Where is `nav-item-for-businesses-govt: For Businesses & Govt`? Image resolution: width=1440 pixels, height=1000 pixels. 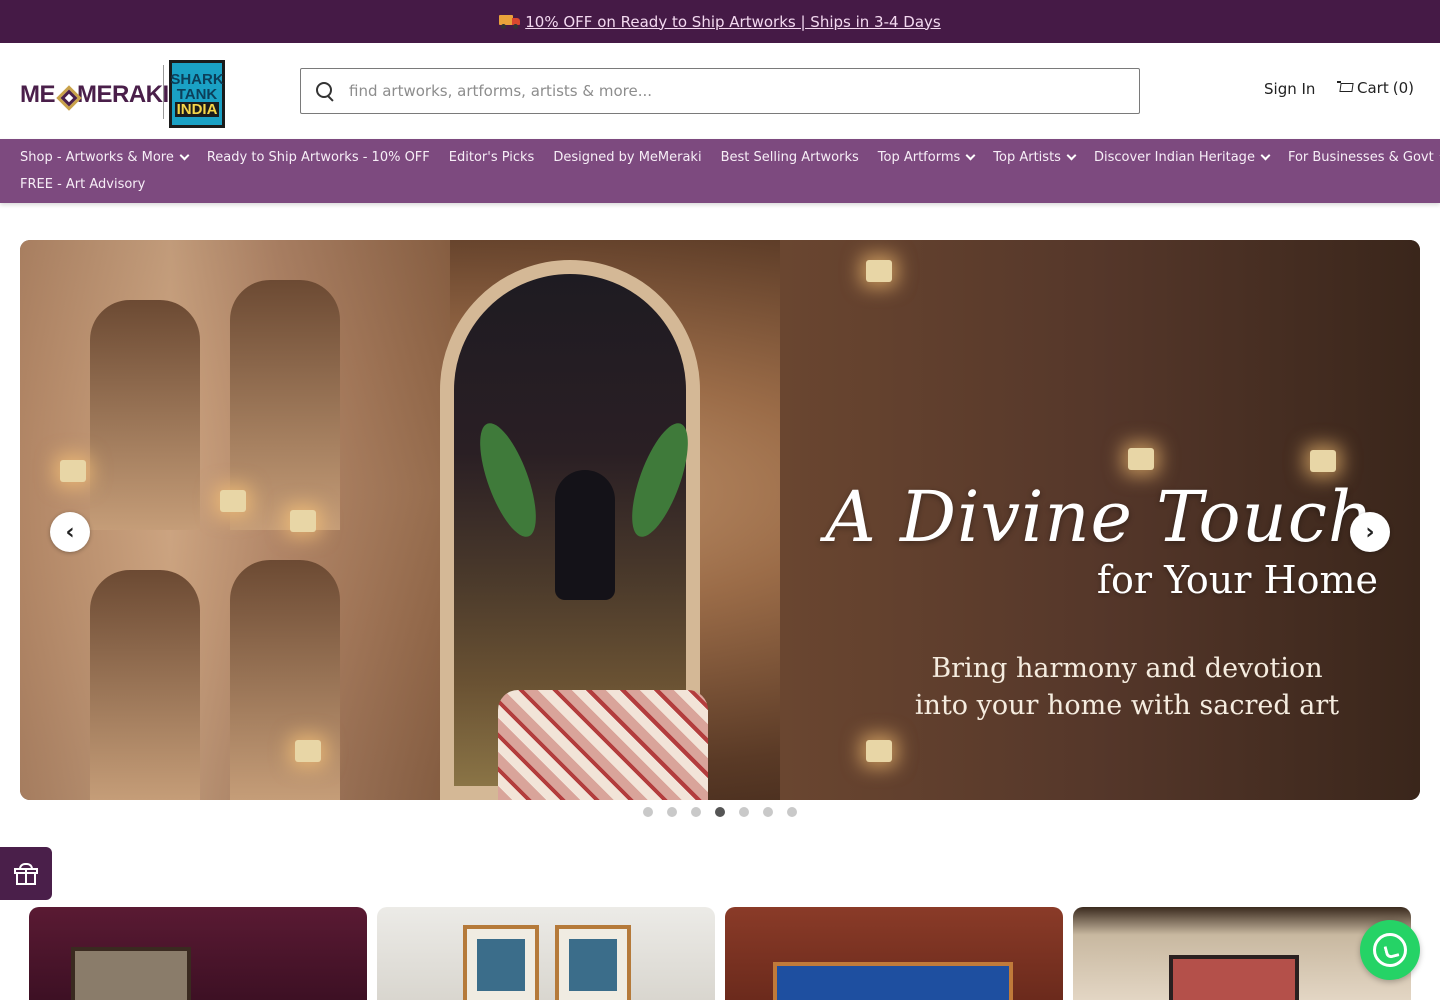 nav-item-for-businesses-govt: For Businesses & Govt is located at coordinates (1364, 157).